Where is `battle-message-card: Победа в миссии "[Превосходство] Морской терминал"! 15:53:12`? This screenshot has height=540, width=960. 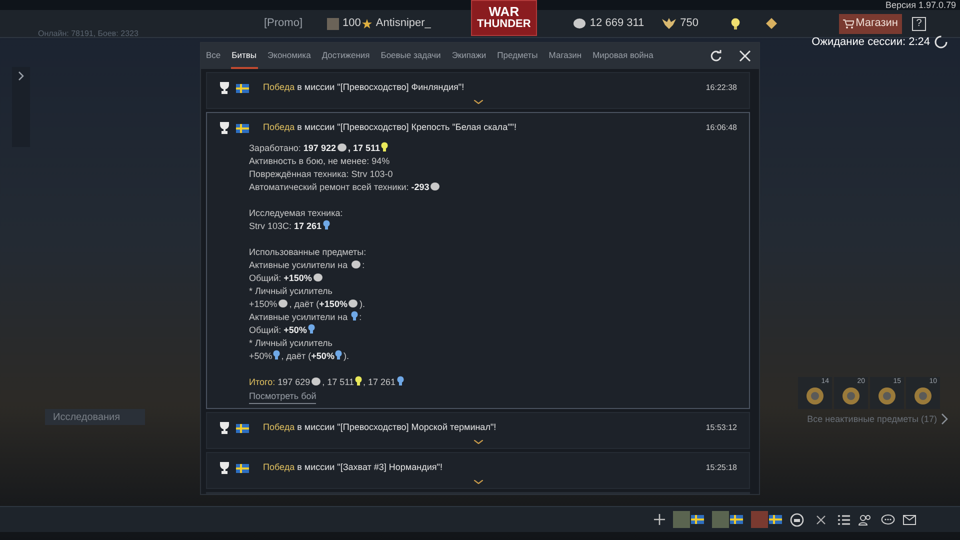 battle-message-card: Победа в миссии "[Превосходство] Морской терминал"! 15:53:12 is located at coordinates (478, 430).